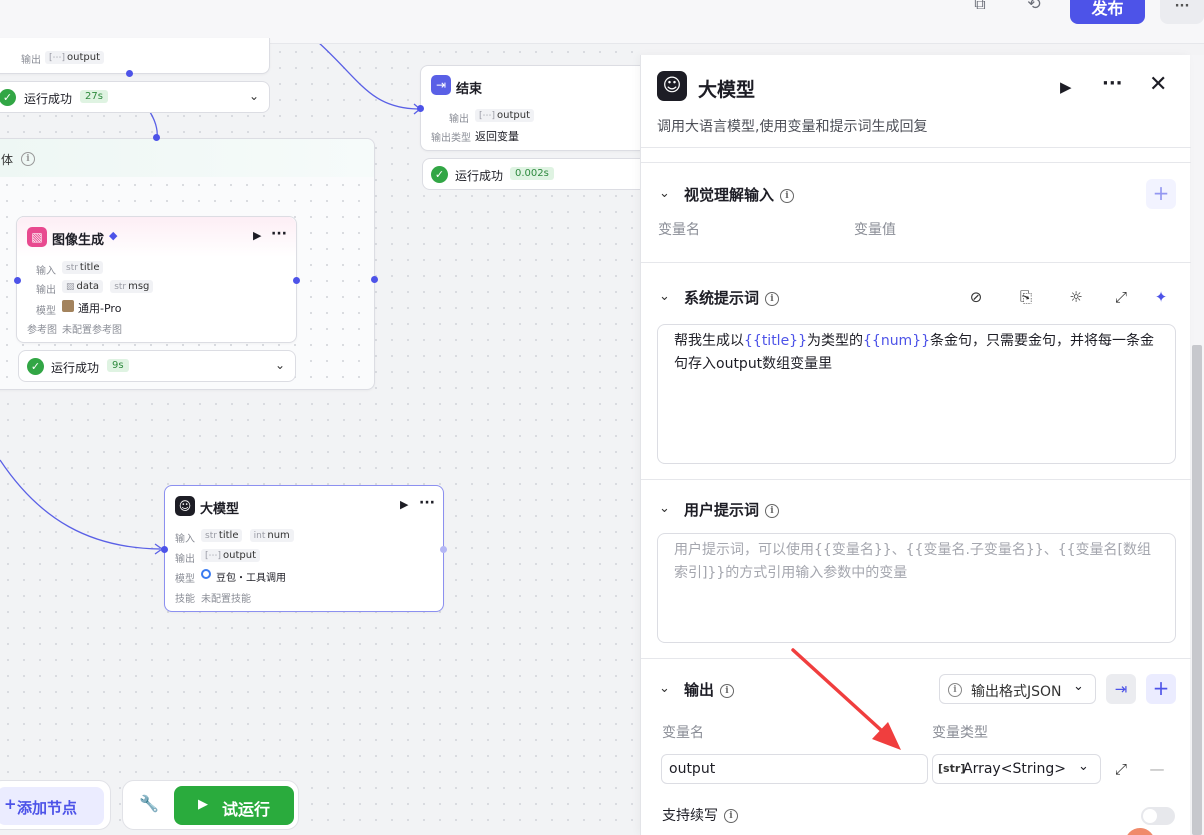  Describe the element at coordinates (727, 90) in the screenshot. I see `panel-title: 大模型` at that location.